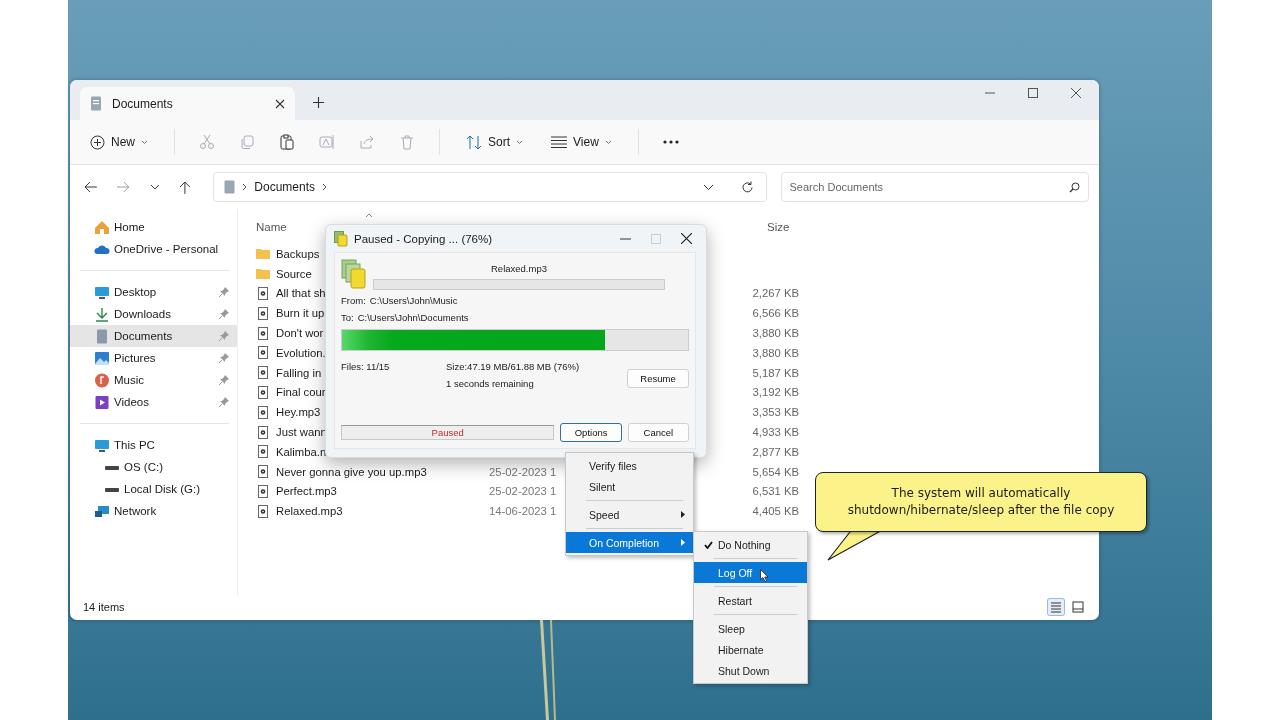  Describe the element at coordinates (591, 432) in the screenshot. I see `options-button: Options` at that location.